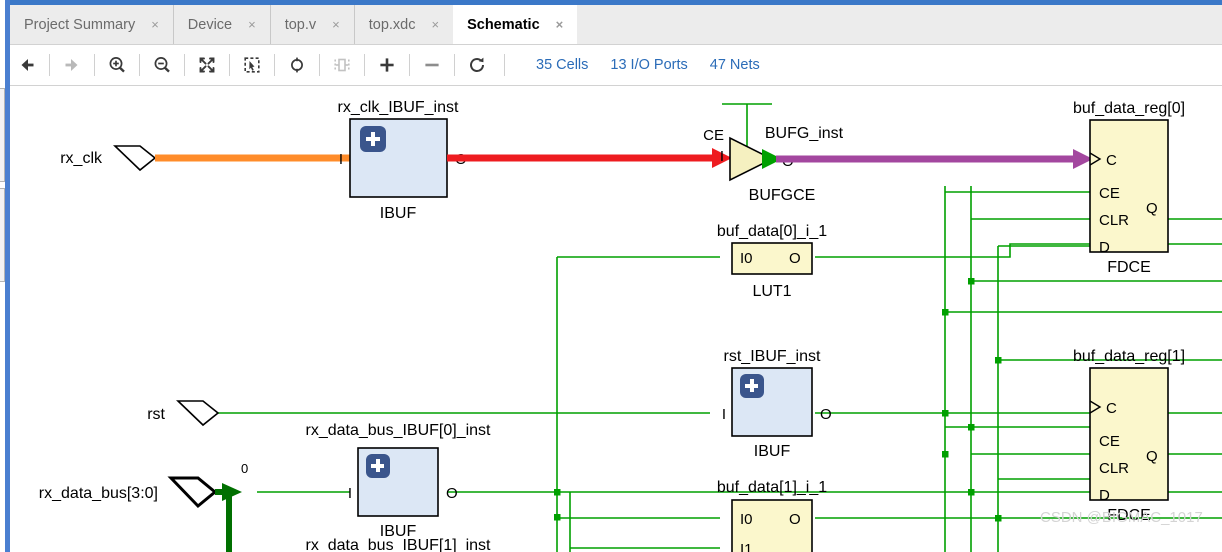 The image size is (1222, 552). Describe the element at coordinates (207, 65) in the screenshot. I see `zoom-fit-button` at that location.